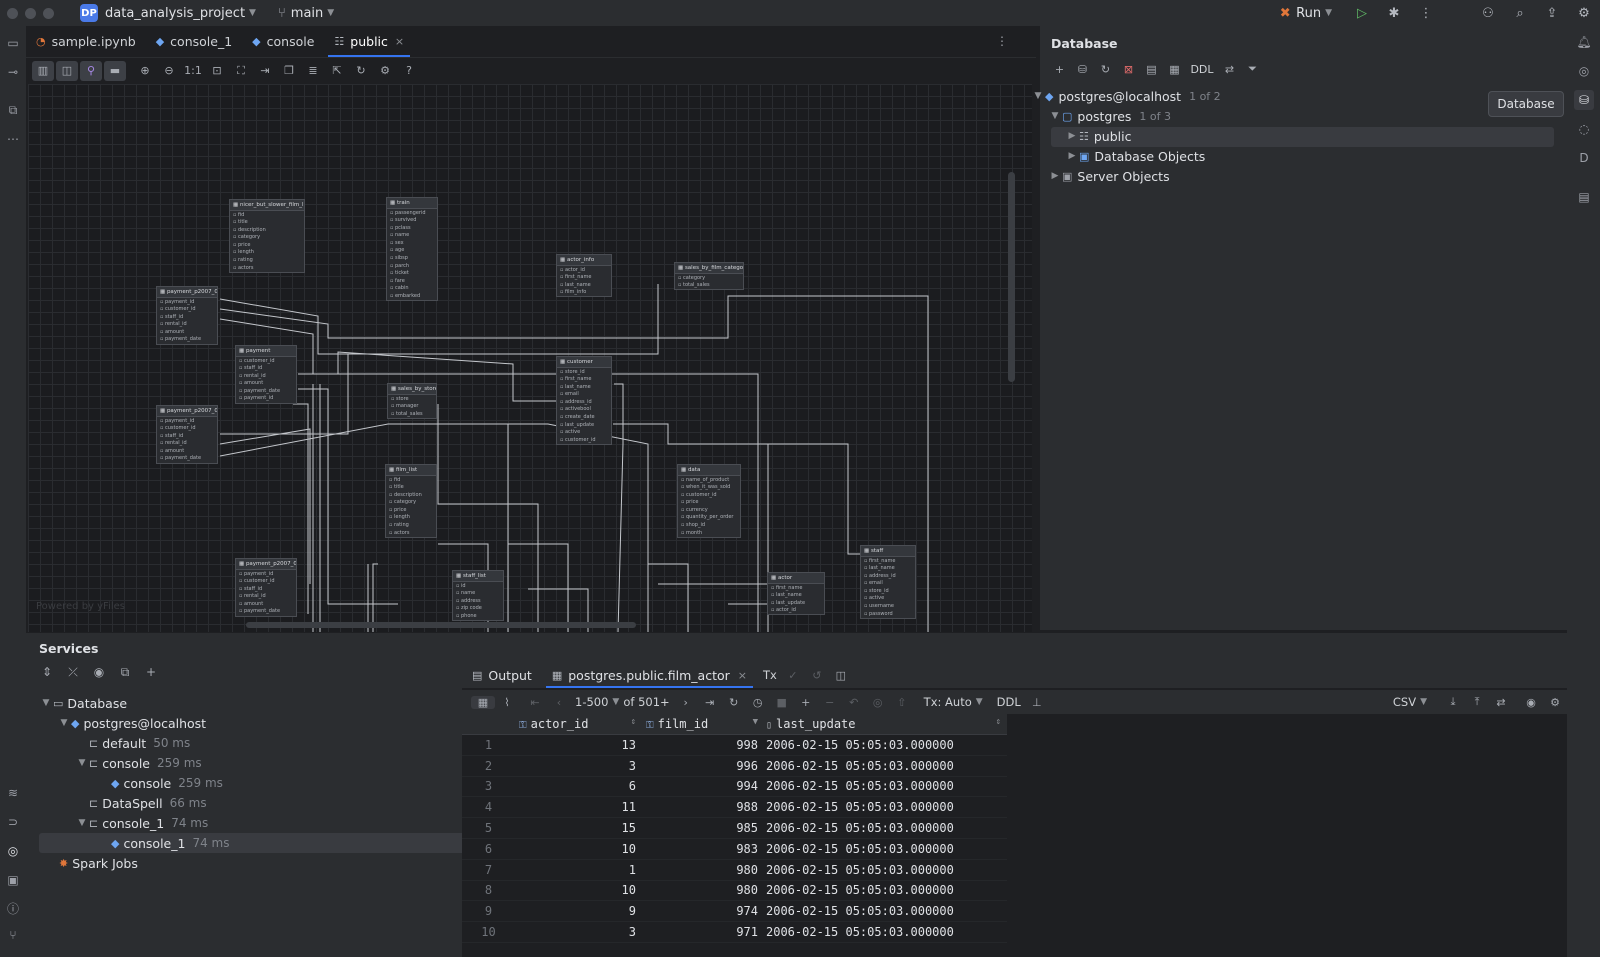 Image resolution: width=1600 pixels, height=957 pixels. Describe the element at coordinates (217, 71) in the screenshot. I see `fit-content-icon: ⊡` at that location.